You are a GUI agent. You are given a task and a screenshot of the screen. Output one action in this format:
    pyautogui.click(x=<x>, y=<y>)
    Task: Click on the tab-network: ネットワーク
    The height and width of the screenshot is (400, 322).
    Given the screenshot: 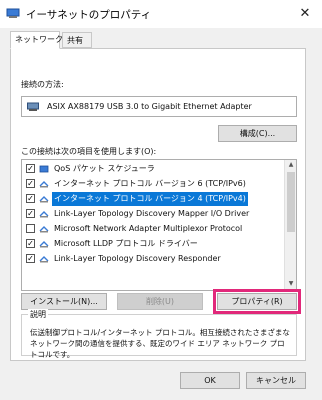 What is the action you would take?
    pyautogui.click(x=36, y=40)
    